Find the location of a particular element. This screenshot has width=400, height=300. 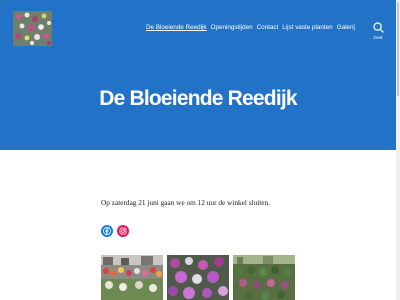

search-icon is located at coordinates (378, 27).